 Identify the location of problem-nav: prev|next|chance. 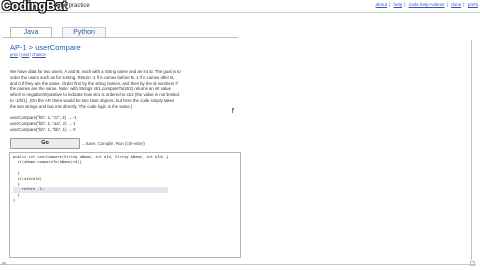
(28, 54).